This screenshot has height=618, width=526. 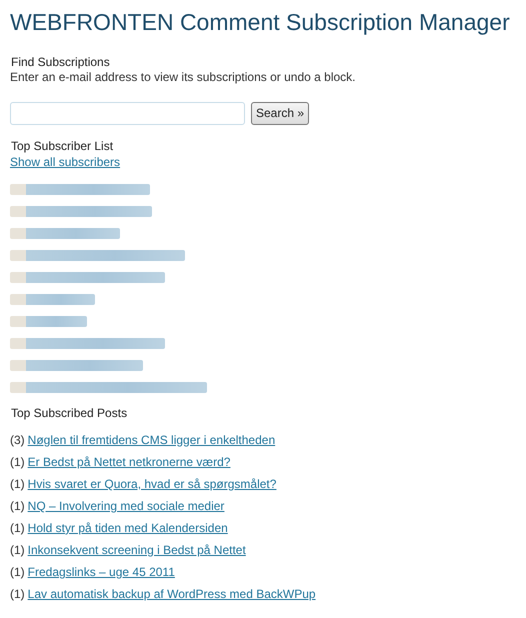 I want to click on email-field, so click(x=127, y=113).